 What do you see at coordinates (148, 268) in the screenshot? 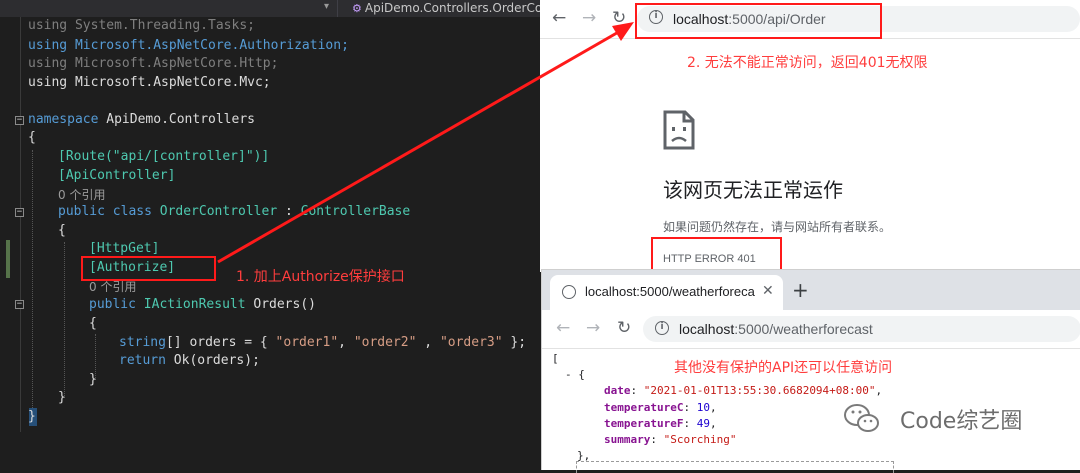
I see `annotation-box-authorize` at bounding box center [148, 268].